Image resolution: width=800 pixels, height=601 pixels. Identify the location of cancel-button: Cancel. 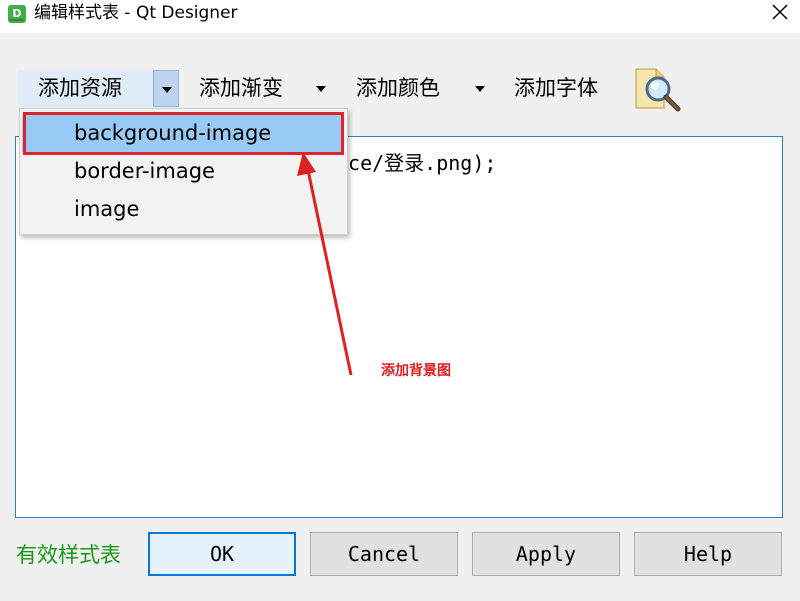
(384, 554).